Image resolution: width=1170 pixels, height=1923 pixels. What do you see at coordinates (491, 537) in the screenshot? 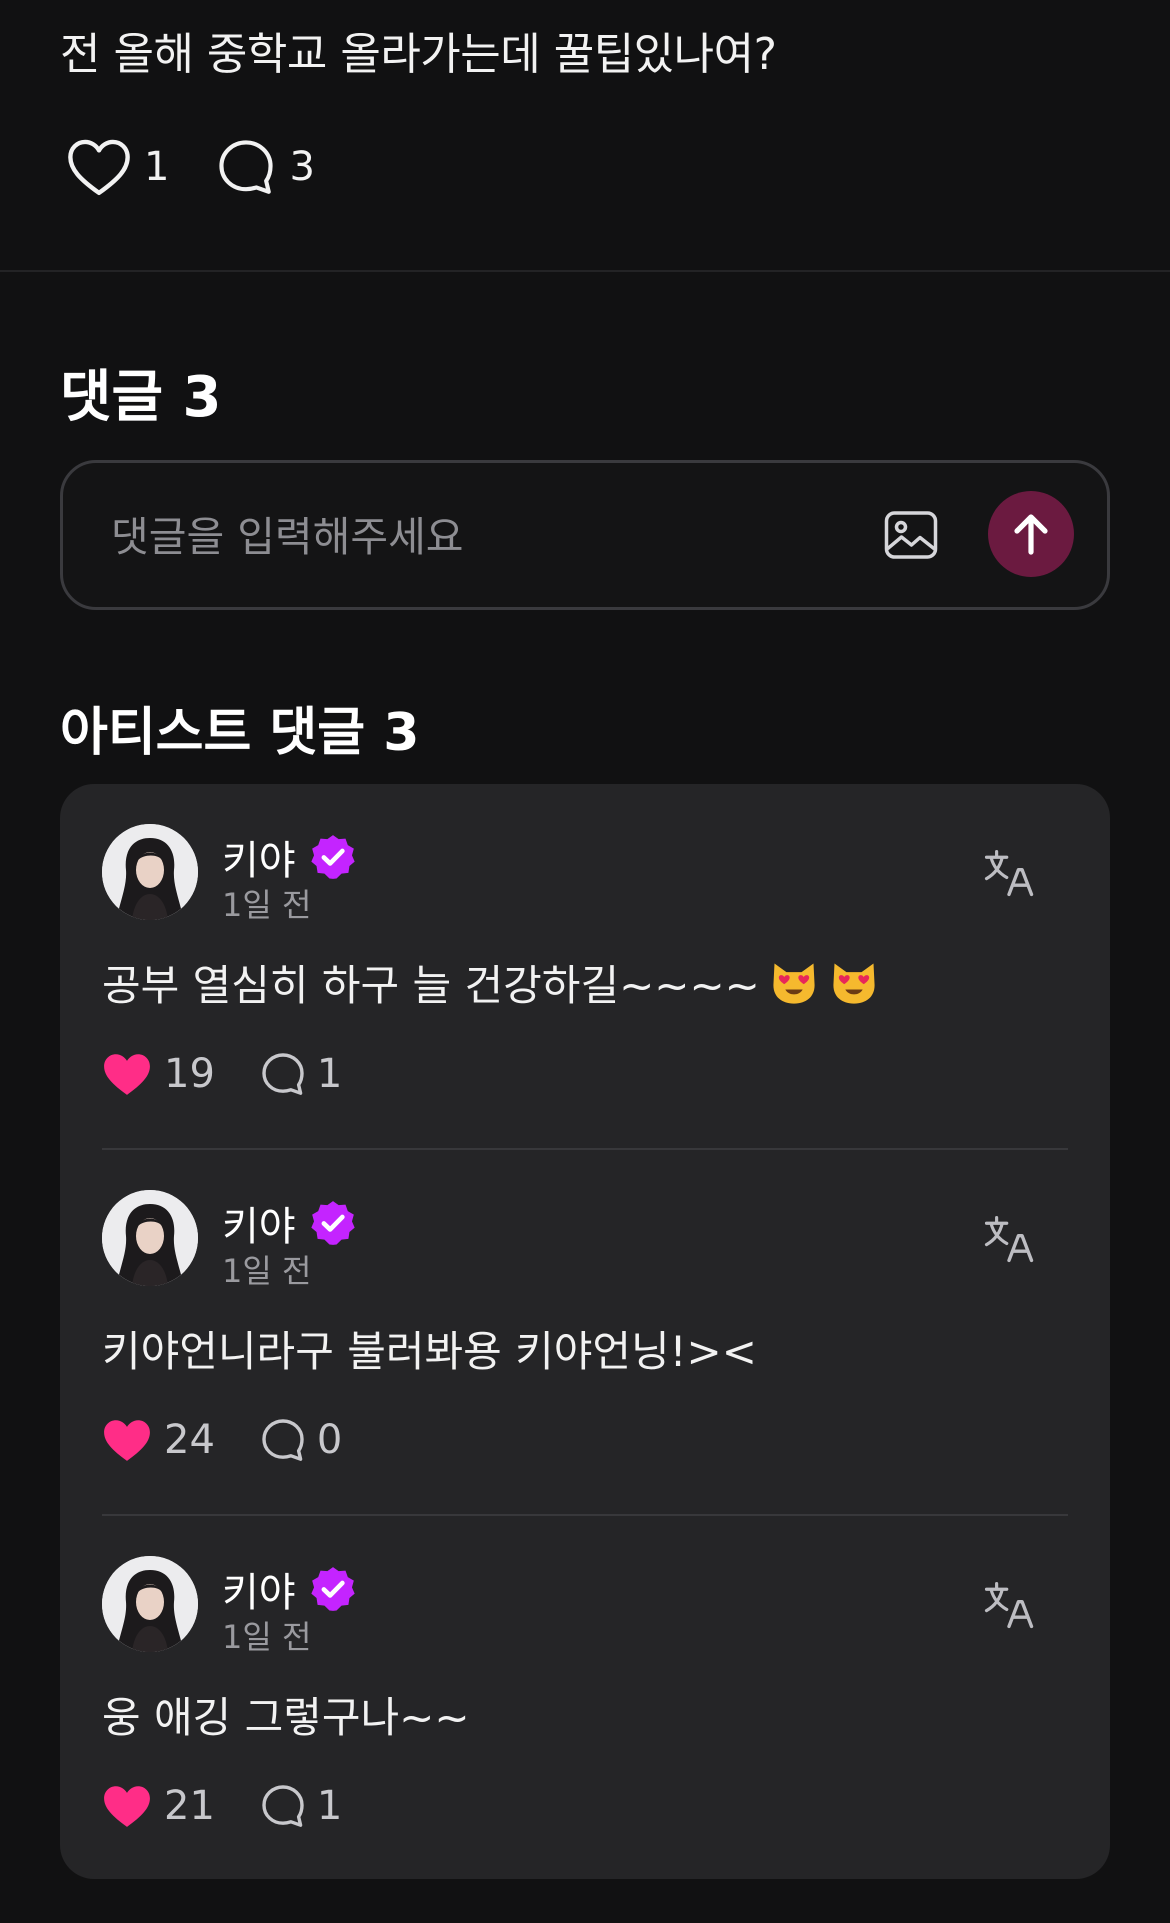
I see `comment-input` at bounding box center [491, 537].